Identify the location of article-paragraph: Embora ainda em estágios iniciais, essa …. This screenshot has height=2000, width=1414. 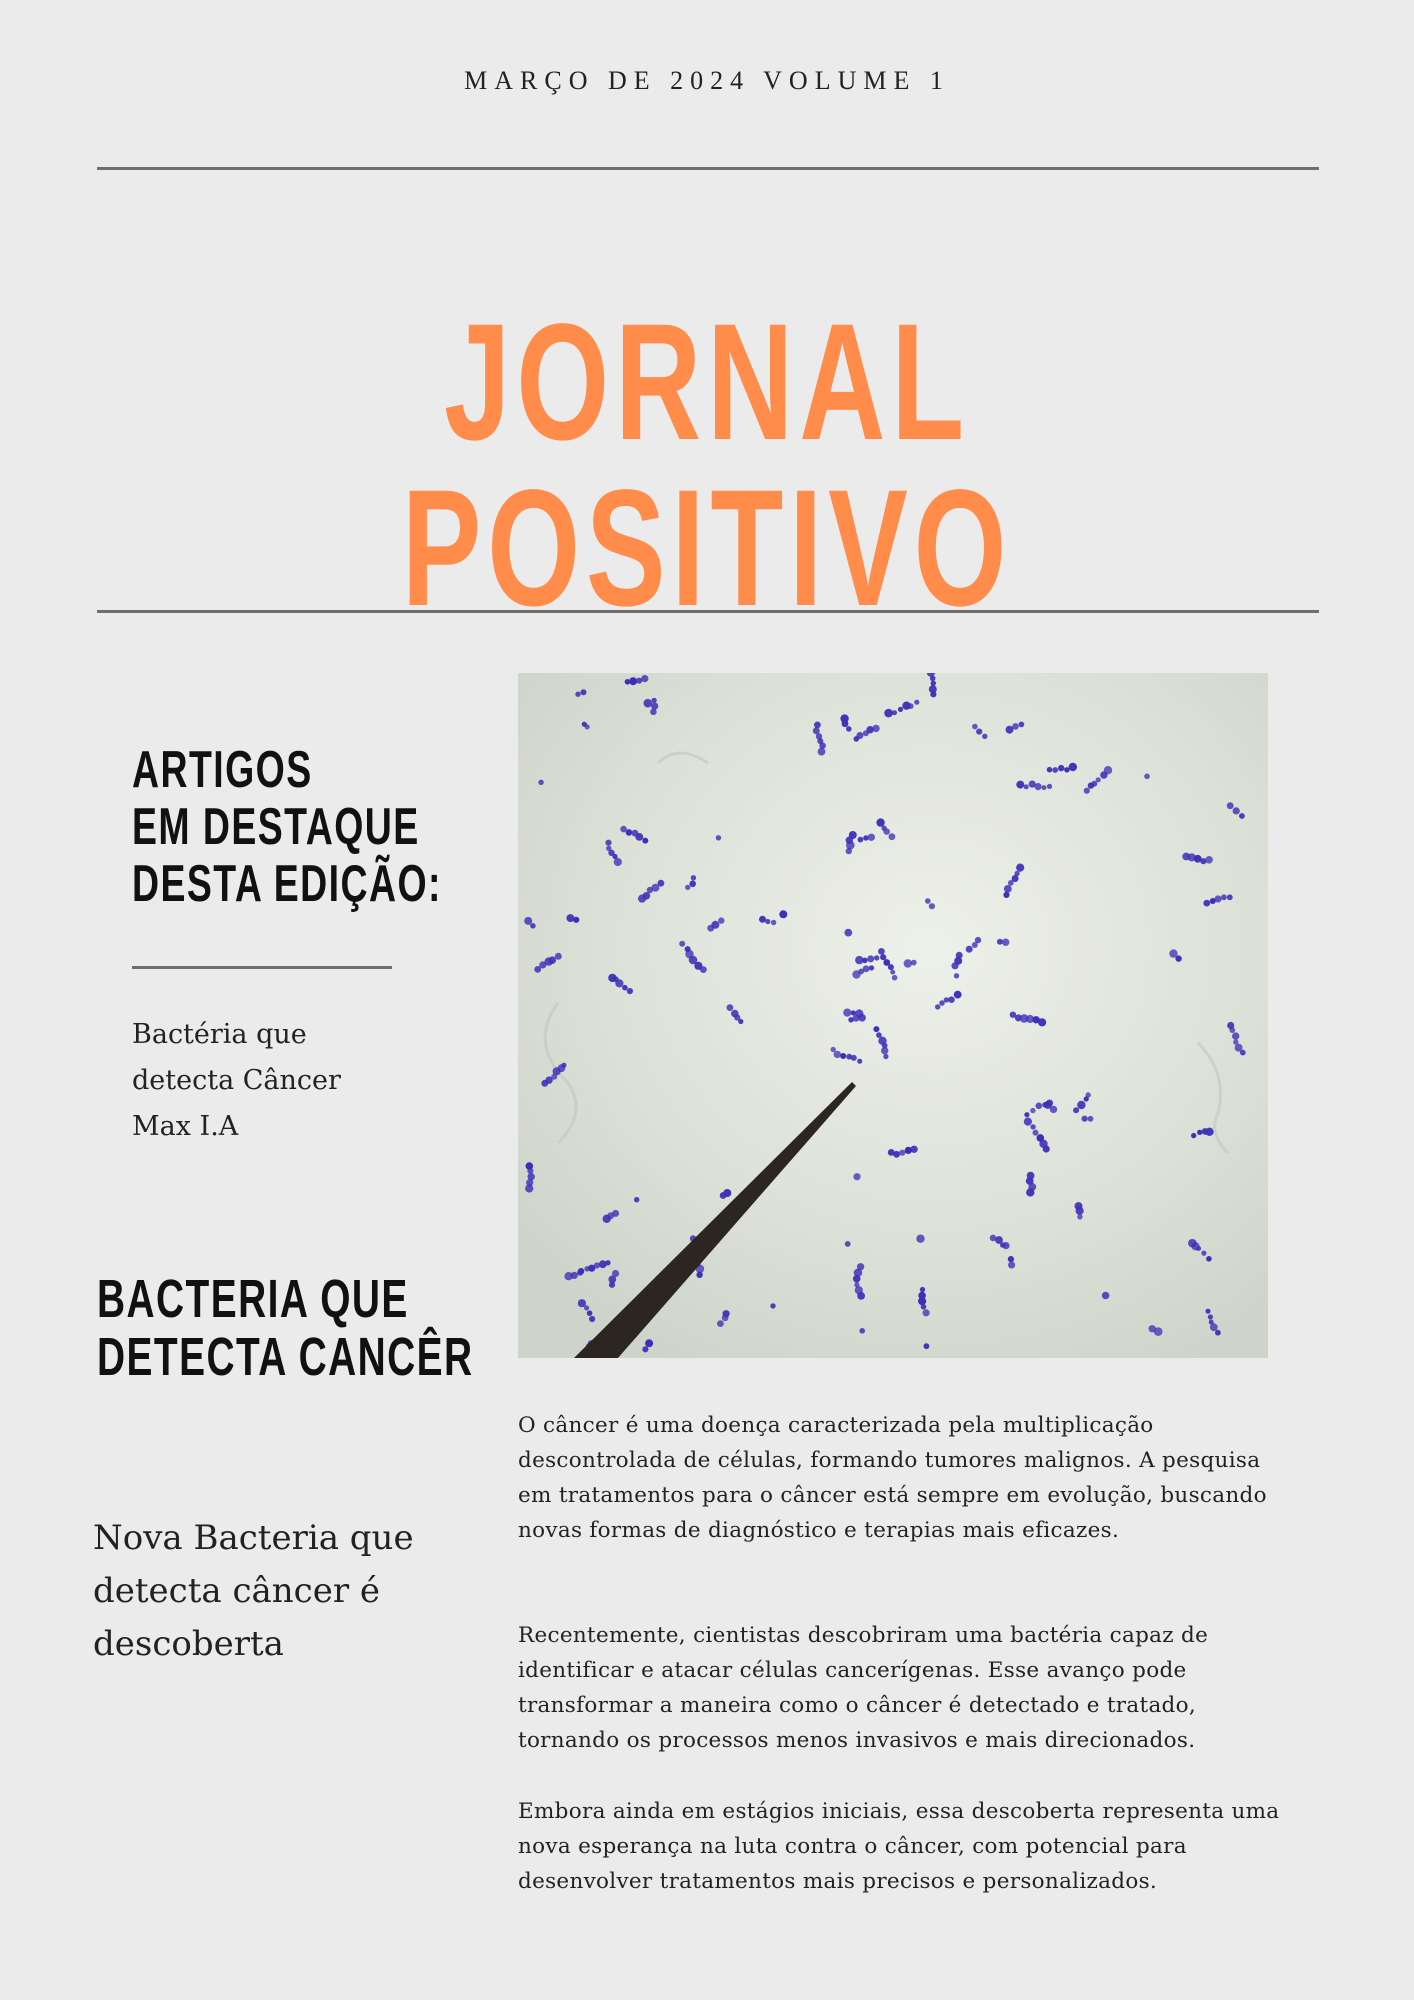
(899, 1846).